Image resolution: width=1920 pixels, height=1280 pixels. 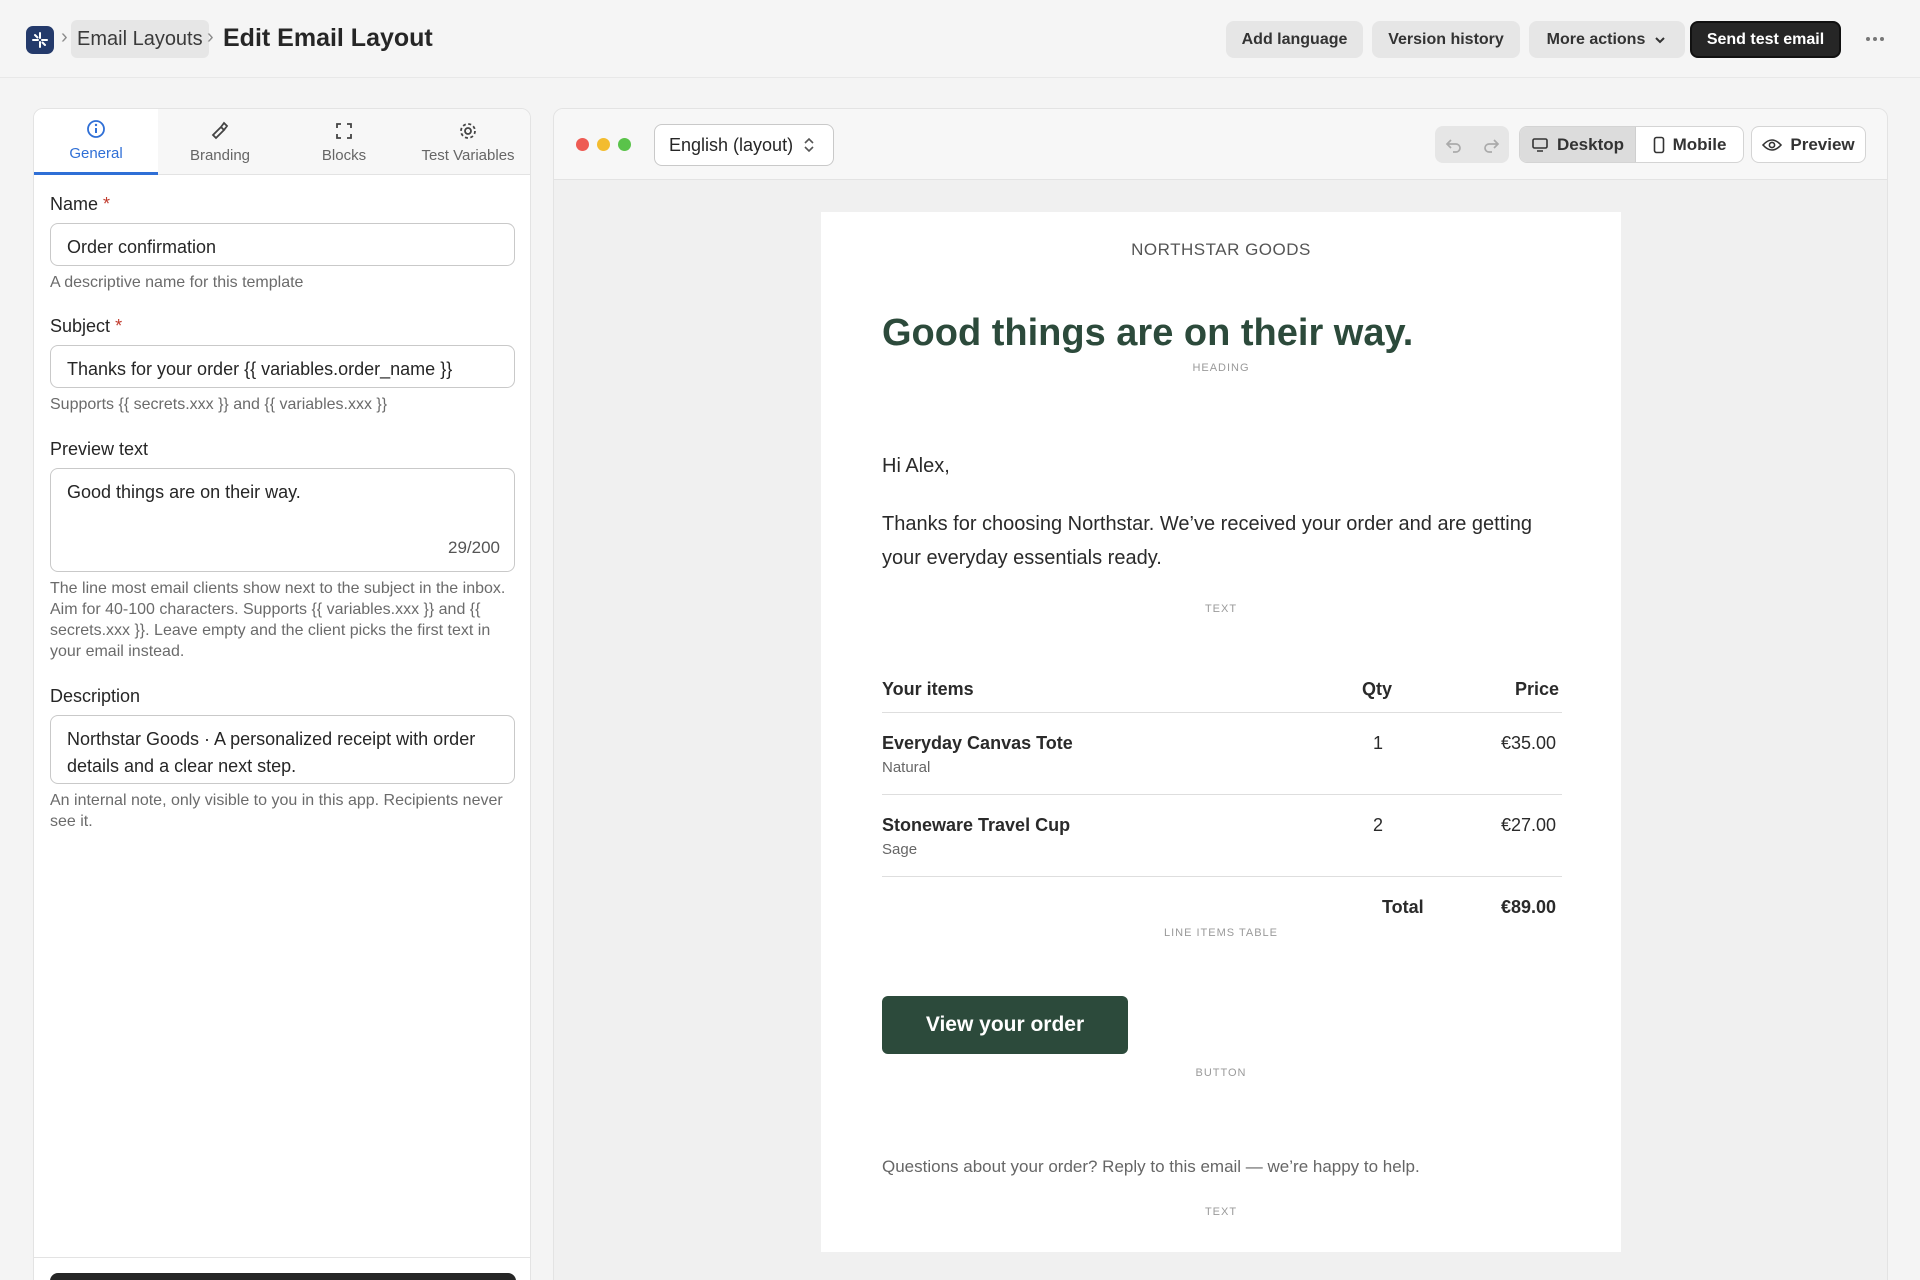 I want to click on name-field: Order confirmation, so click(x=282, y=244).